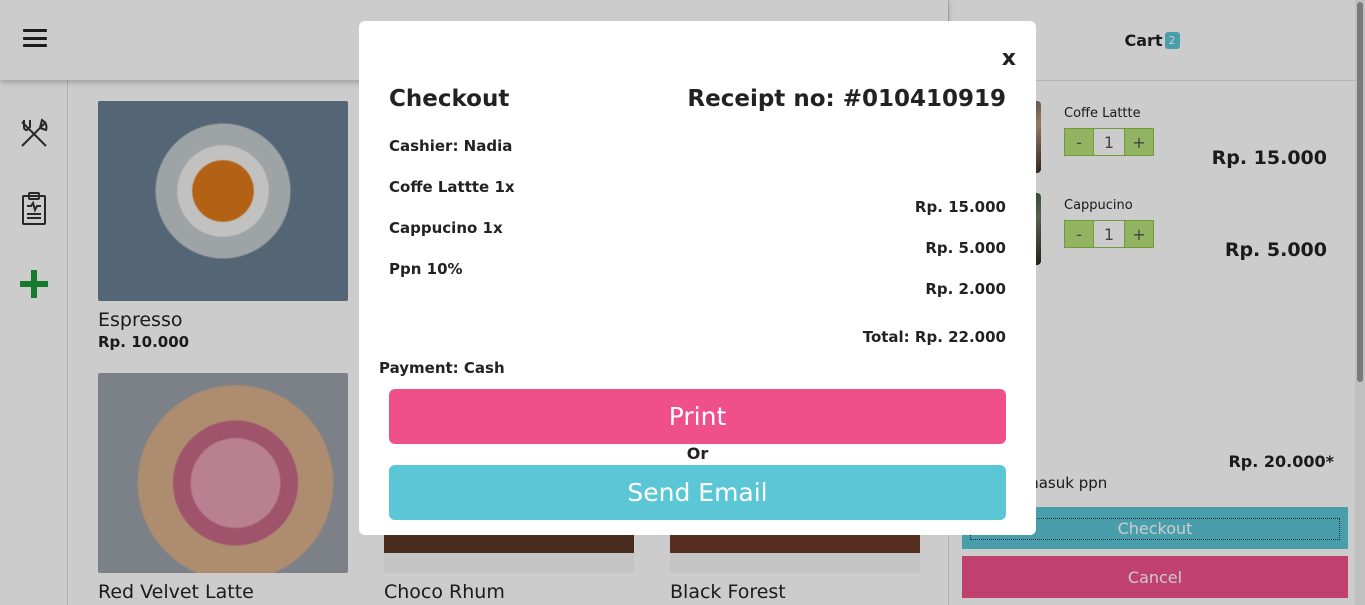 The height and width of the screenshot is (605, 1365). I want to click on line-item-amount: Rp. 15.000, so click(960, 207).